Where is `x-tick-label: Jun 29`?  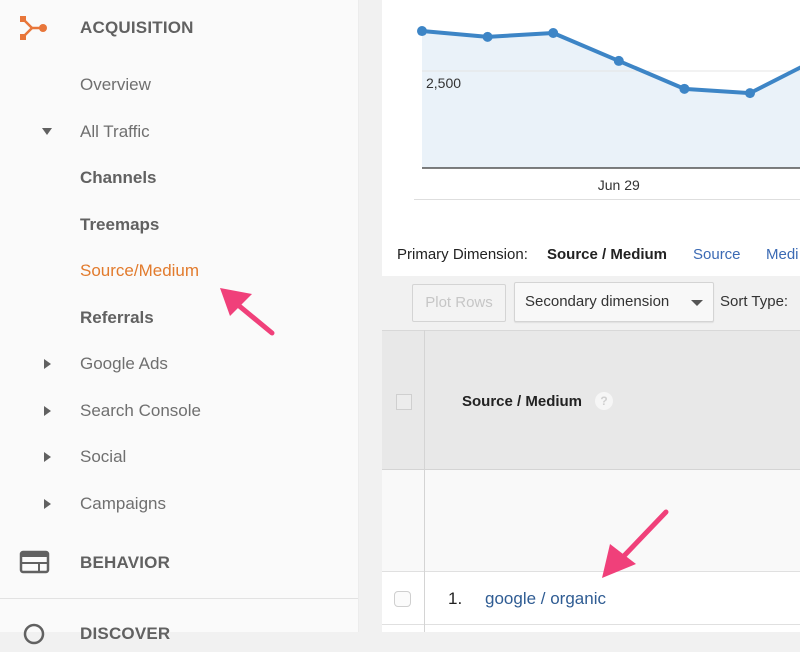 x-tick-label: Jun 29 is located at coordinates (619, 185).